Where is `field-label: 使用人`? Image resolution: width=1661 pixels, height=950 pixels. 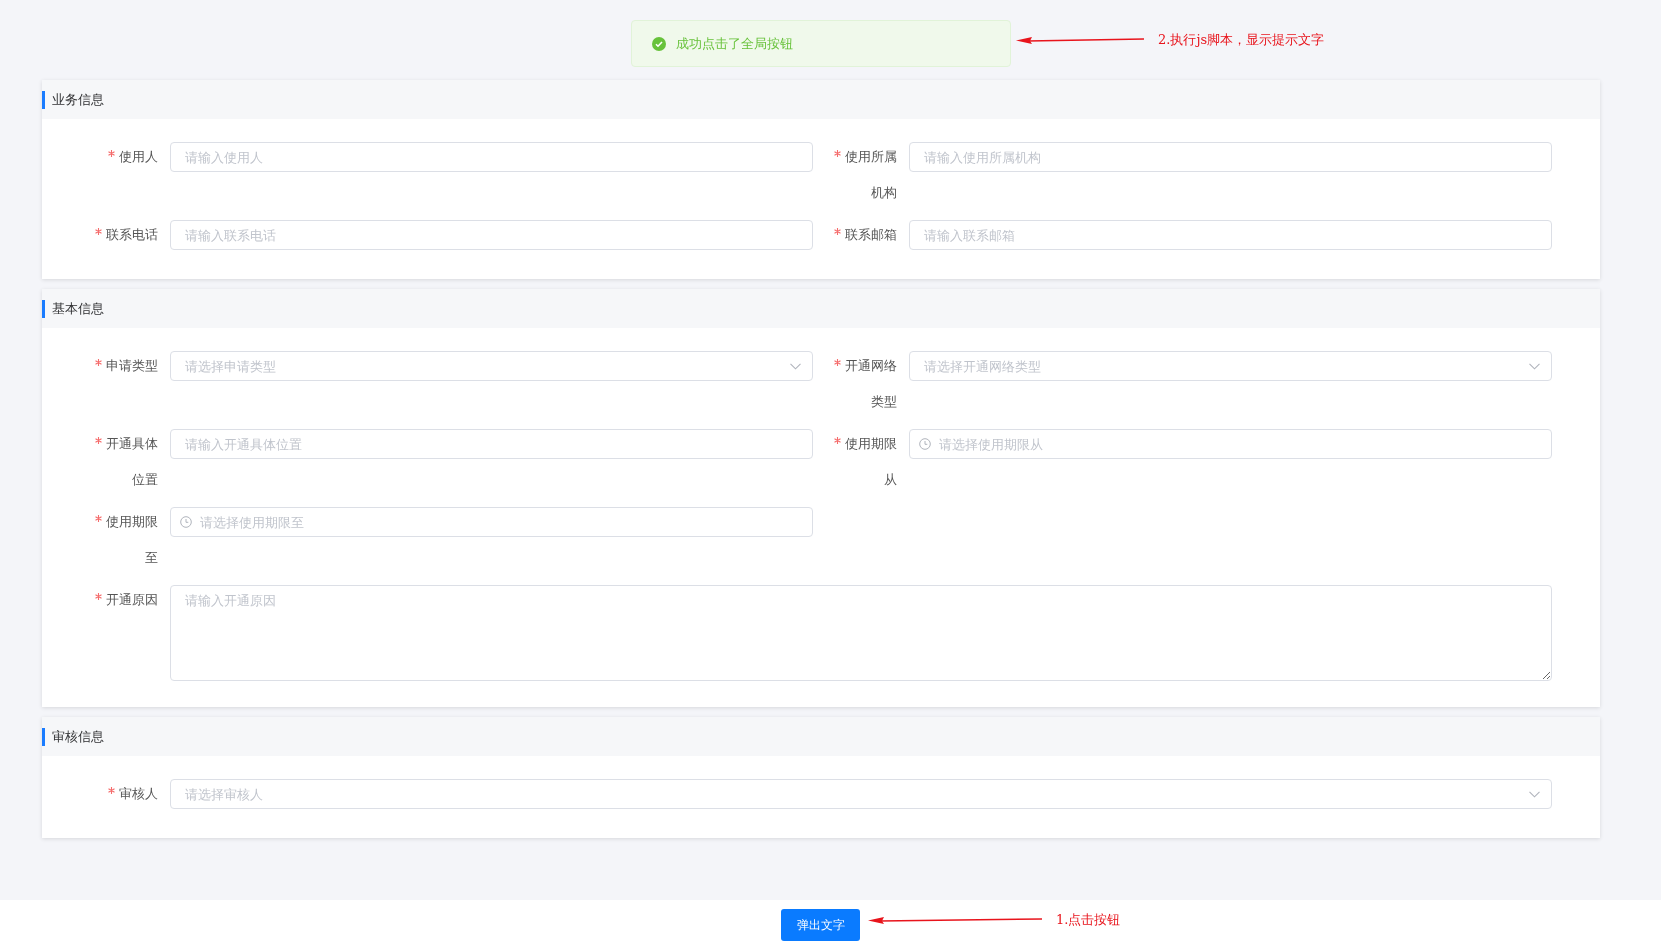
field-label: 使用人 is located at coordinates (138, 156).